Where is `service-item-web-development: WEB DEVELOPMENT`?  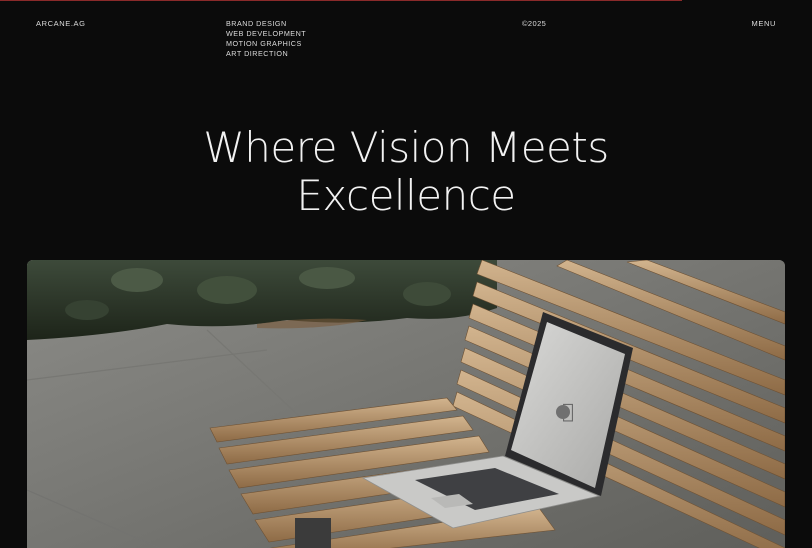 service-item-web-development: WEB DEVELOPMENT is located at coordinates (266, 34).